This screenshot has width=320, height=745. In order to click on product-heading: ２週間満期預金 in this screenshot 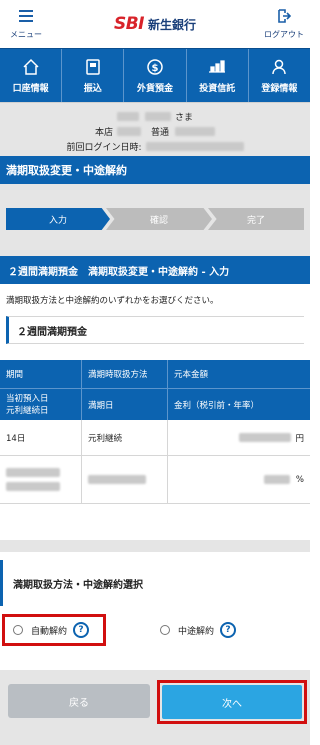, I will do `click(155, 330)`.